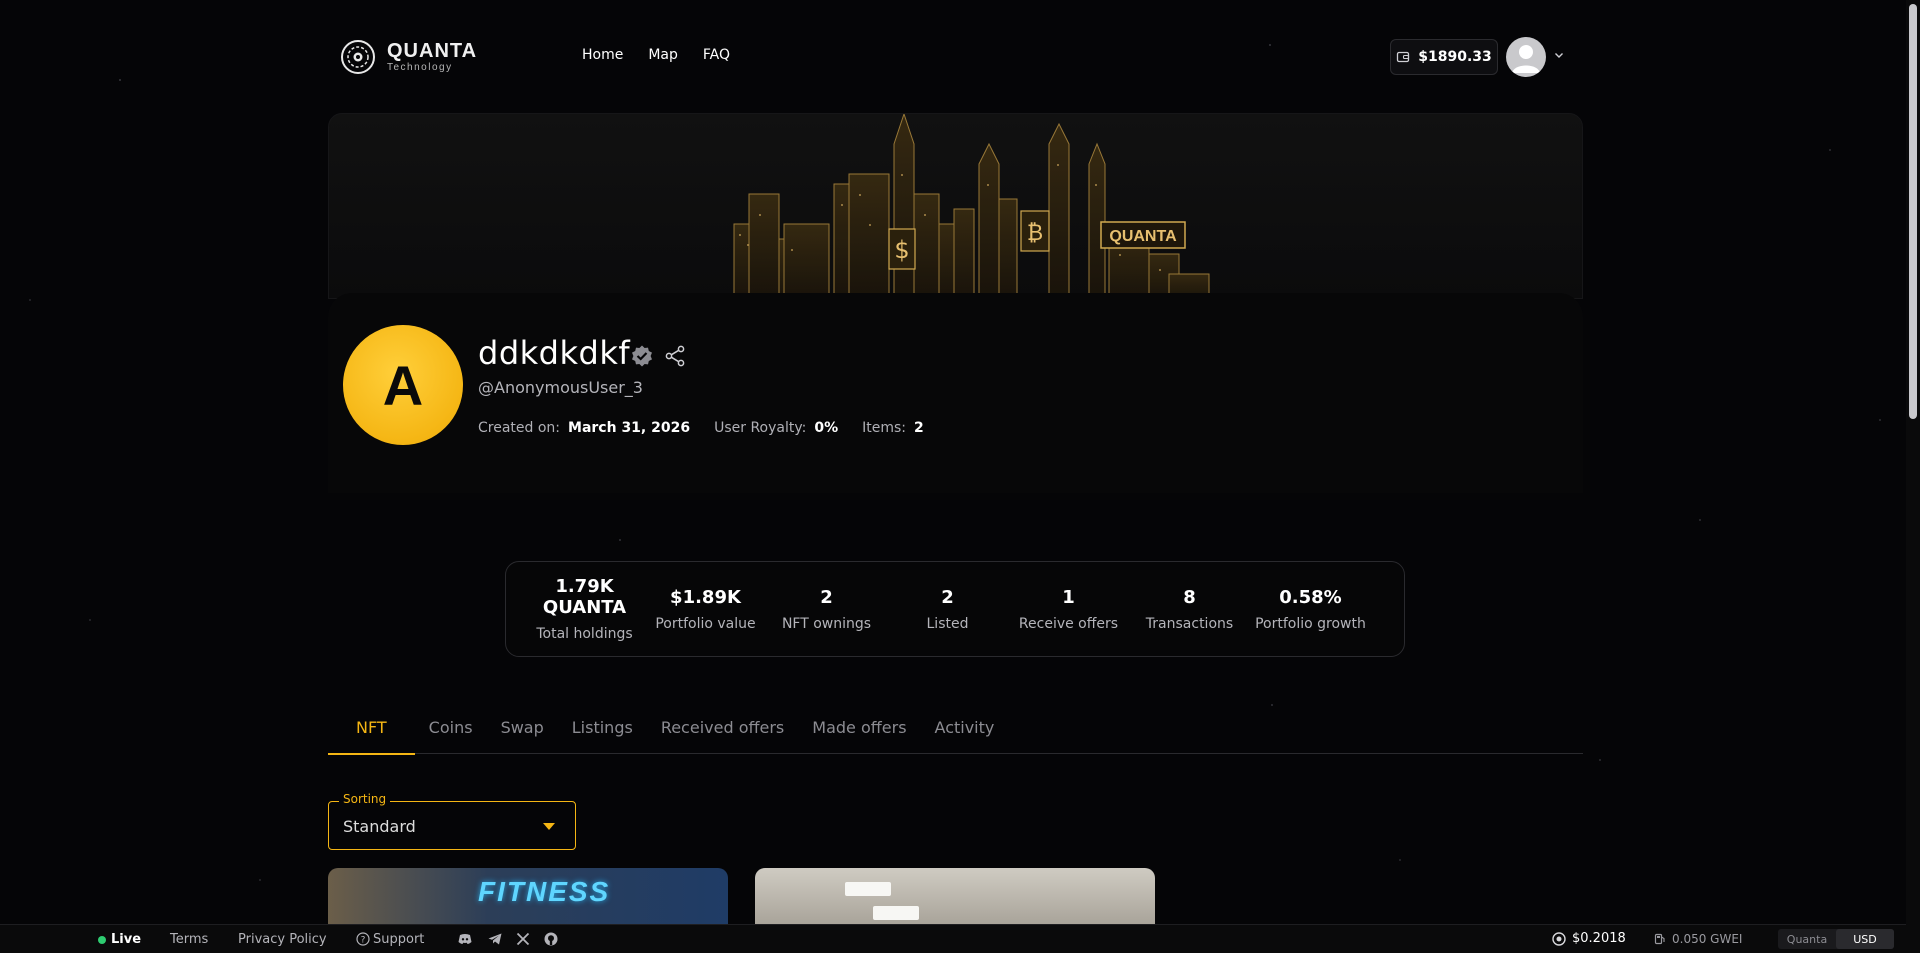  I want to click on discord-icon, so click(465, 939).